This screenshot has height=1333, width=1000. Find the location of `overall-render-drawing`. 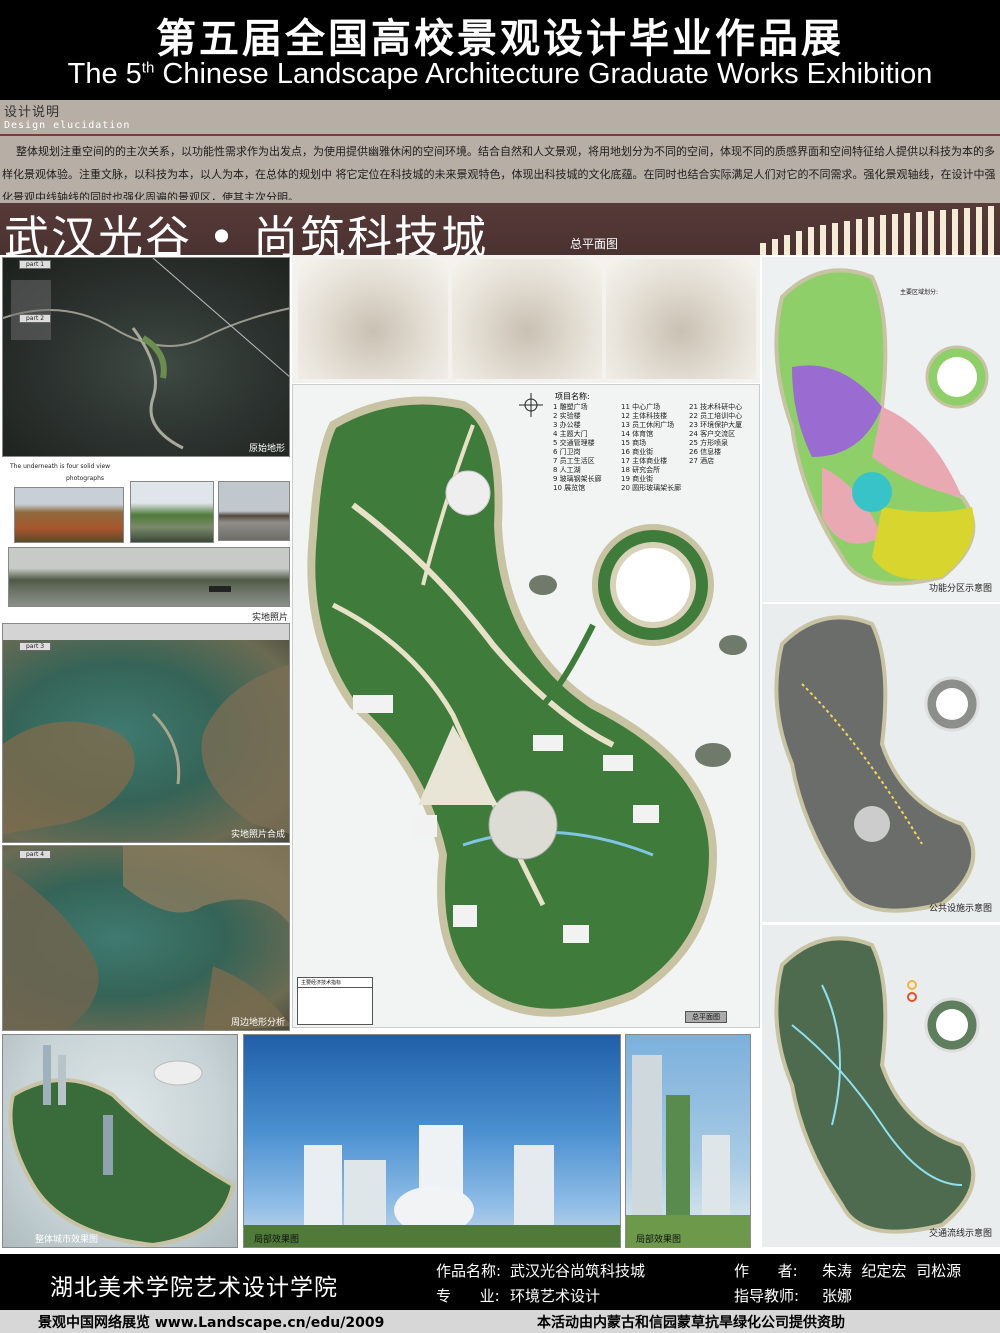

overall-render-drawing is located at coordinates (122, 1146).